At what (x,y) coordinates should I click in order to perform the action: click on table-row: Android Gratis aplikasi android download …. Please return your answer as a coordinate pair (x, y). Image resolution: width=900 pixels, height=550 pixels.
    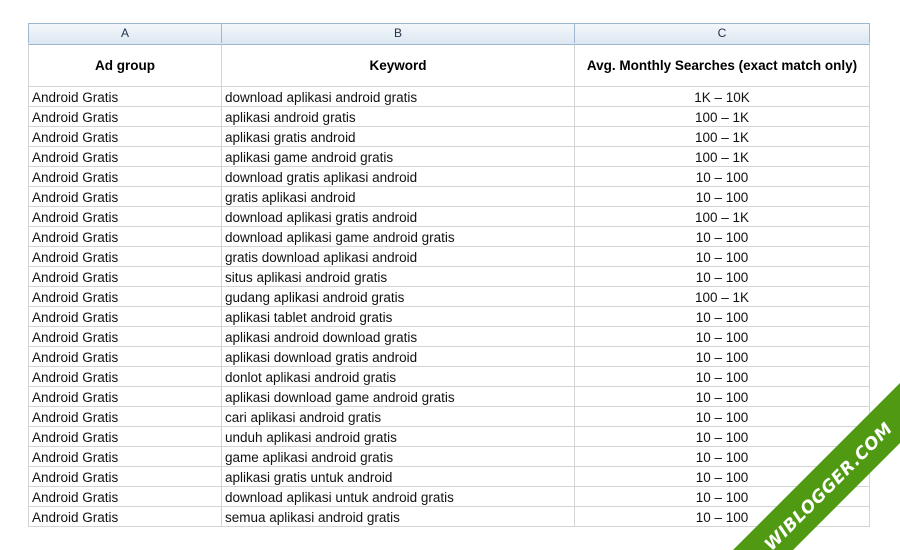
    Looking at the image, I should click on (449, 337).